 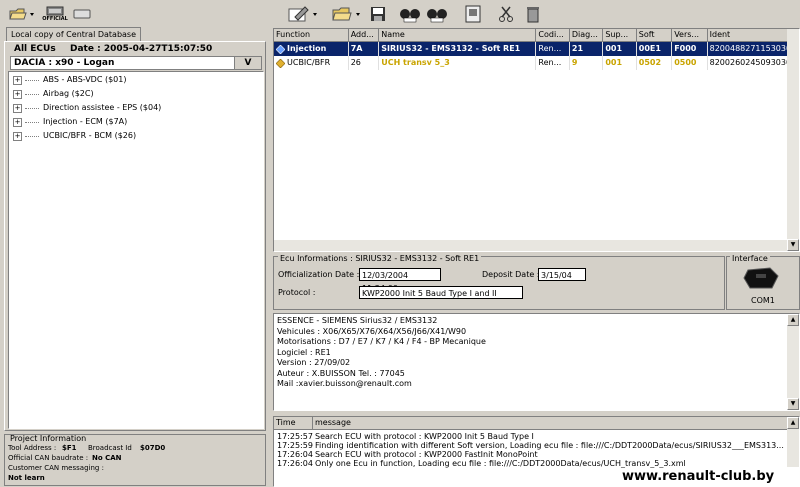 What do you see at coordinates (753, 63) in the screenshot?
I see `cell-ident: 8200260245093030` at bounding box center [753, 63].